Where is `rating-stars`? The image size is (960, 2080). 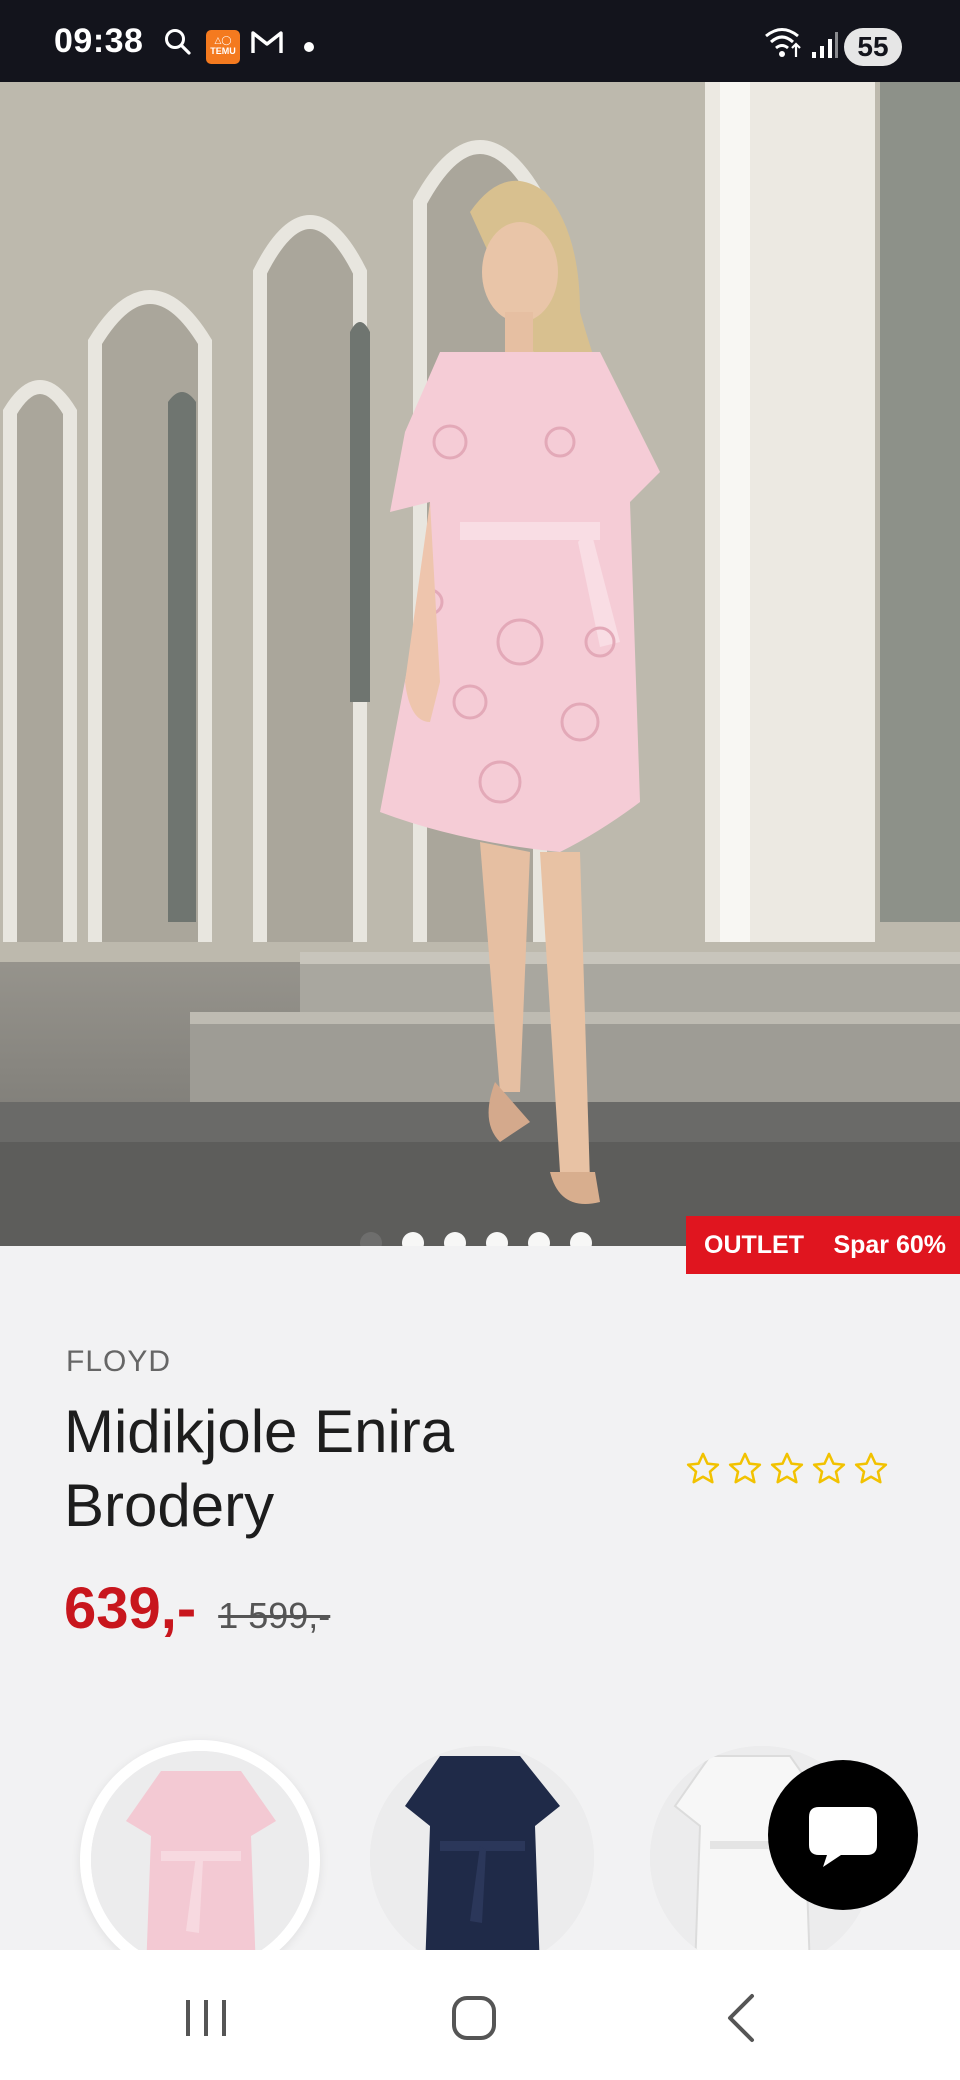 rating-stars is located at coordinates (787, 1469).